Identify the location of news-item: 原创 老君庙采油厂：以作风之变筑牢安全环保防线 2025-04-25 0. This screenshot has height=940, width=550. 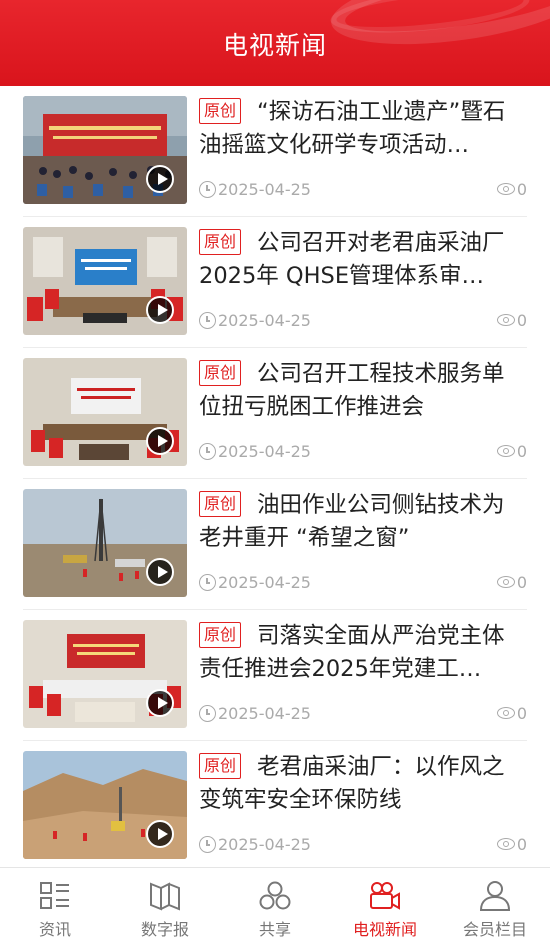
(275, 806).